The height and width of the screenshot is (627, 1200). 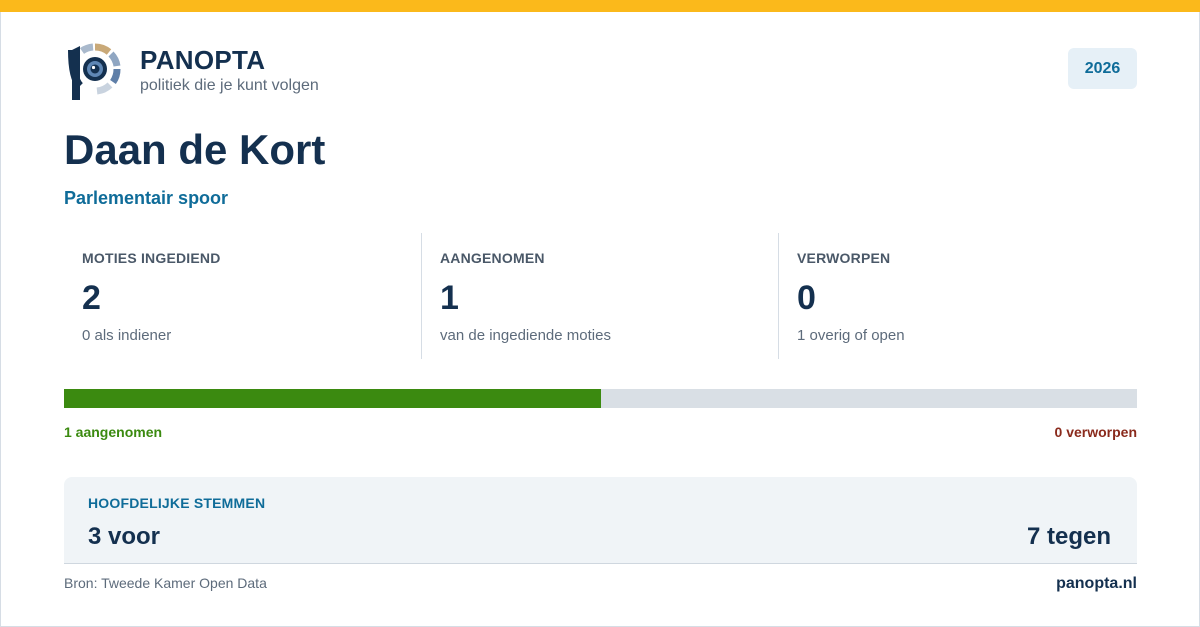 What do you see at coordinates (94, 71) in the screenshot?
I see `panopta-logo-icon` at bounding box center [94, 71].